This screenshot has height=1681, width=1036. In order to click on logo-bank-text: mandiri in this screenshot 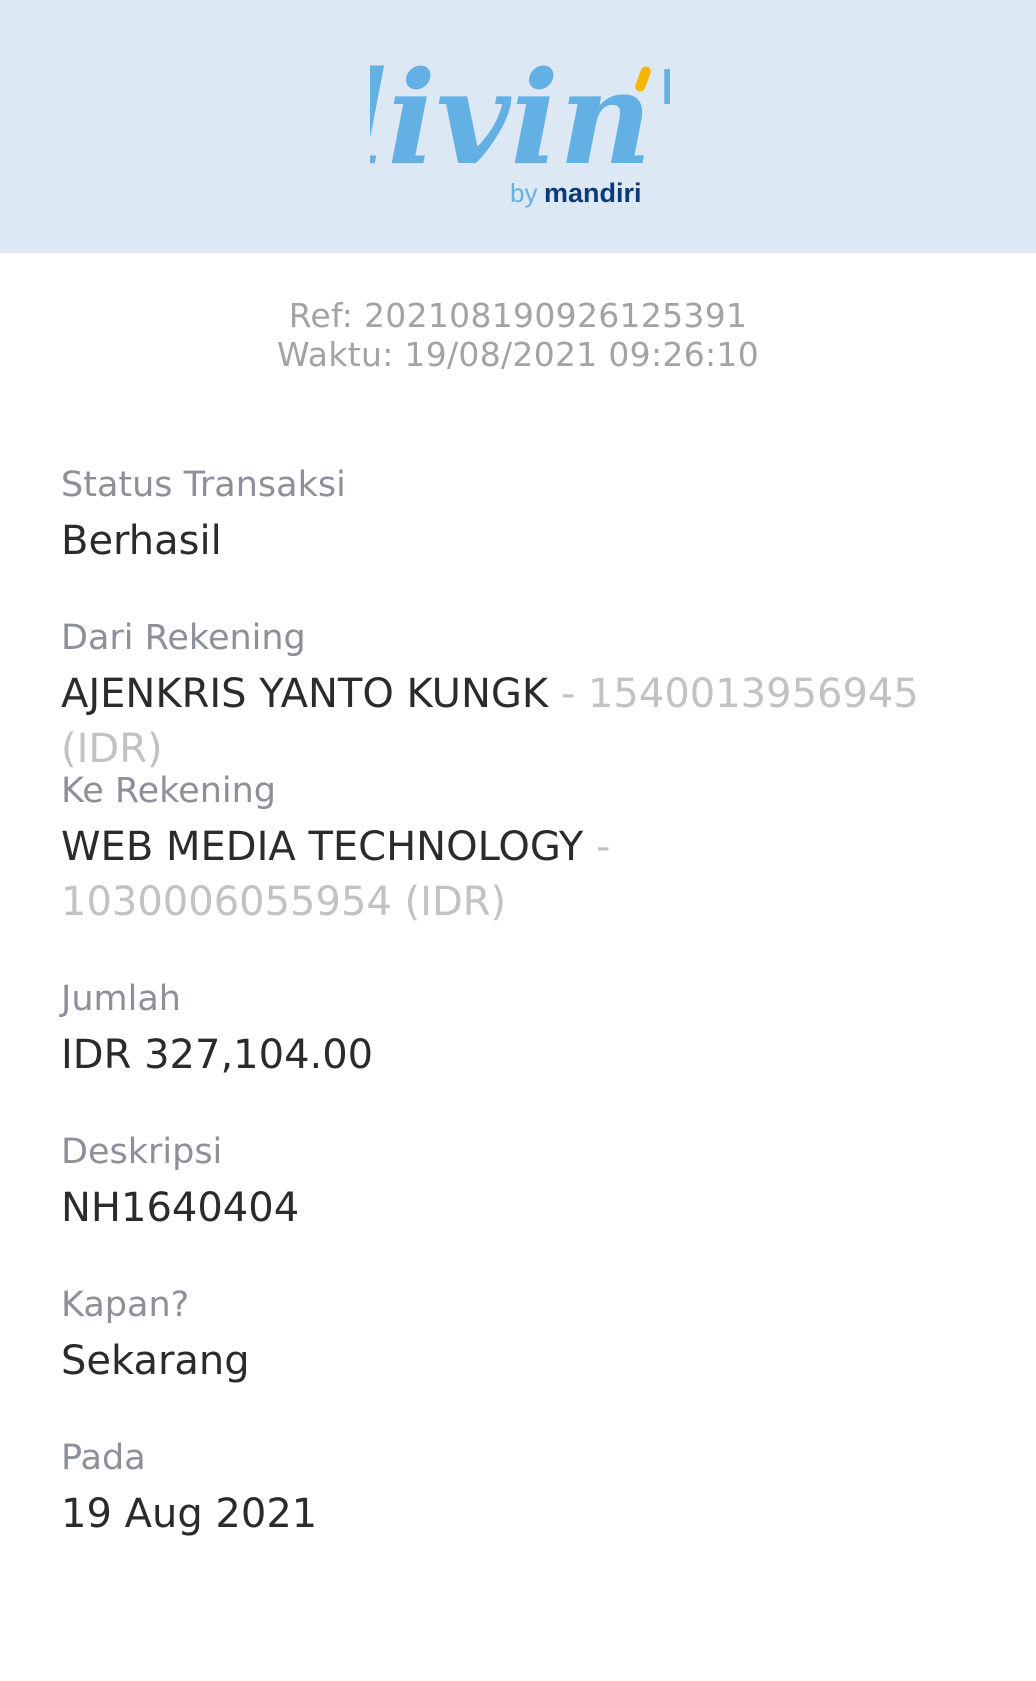, I will do `click(593, 193)`.